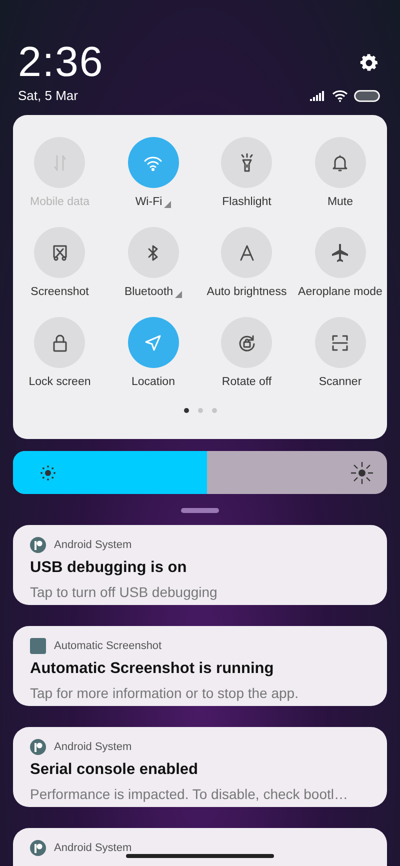 The height and width of the screenshot is (866, 400). What do you see at coordinates (108, 646) in the screenshot?
I see `app-name: Automatic Screenshot` at bounding box center [108, 646].